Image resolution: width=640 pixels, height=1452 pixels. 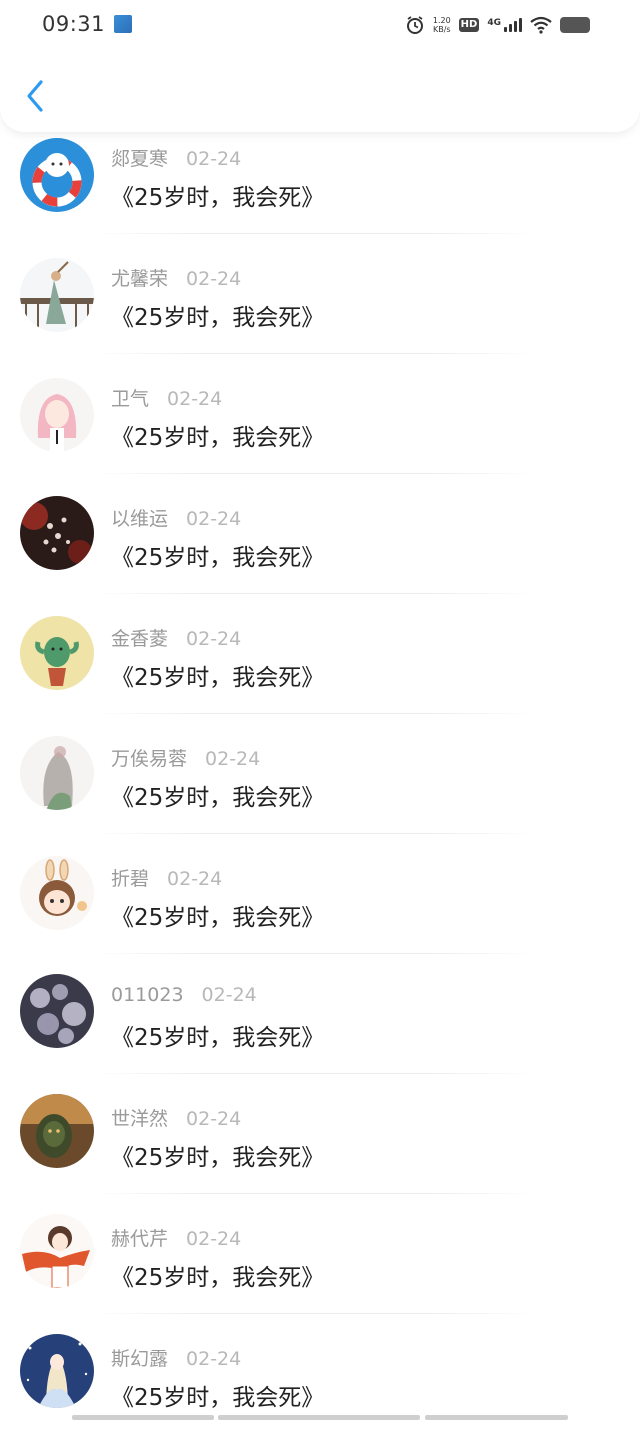 I want to click on list-item: 金香菱 02-24 《25岁时，我会死》, so click(x=320, y=672).